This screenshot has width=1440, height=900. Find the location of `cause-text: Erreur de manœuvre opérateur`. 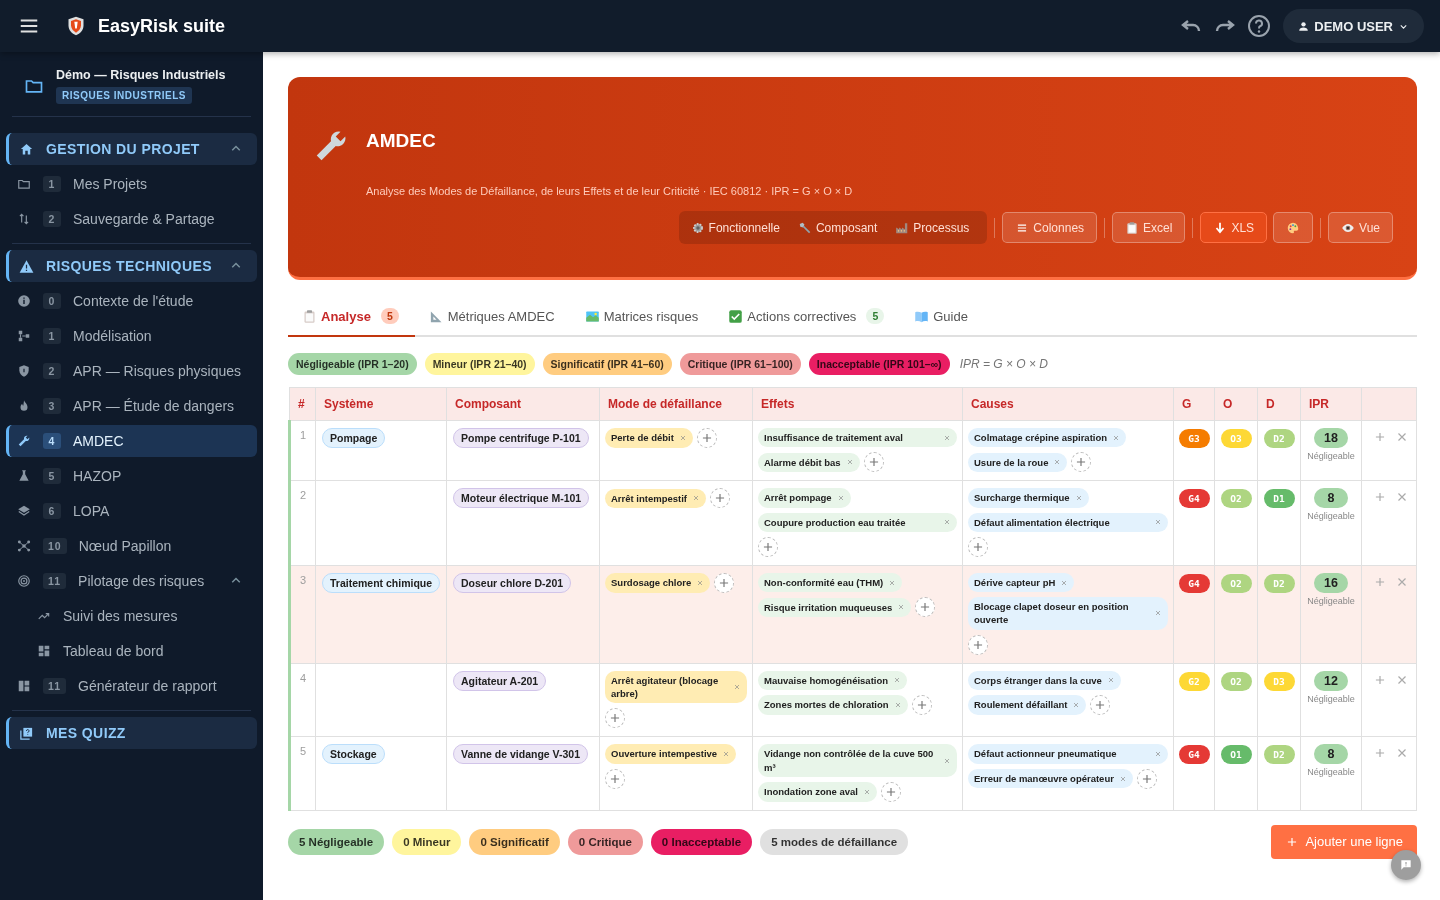

cause-text: Erreur de manœuvre opérateur is located at coordinates (1044, 779).